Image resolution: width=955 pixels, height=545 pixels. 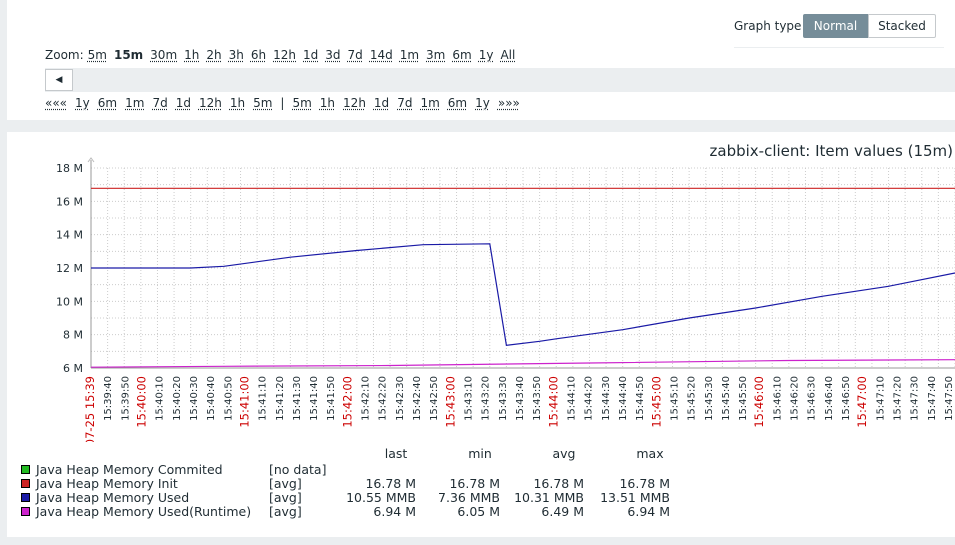 What do you see at coordinates (623, 398) in the screenshot?
I see `x-tick-label: 15:44:40` at bounding box center [623, 398].